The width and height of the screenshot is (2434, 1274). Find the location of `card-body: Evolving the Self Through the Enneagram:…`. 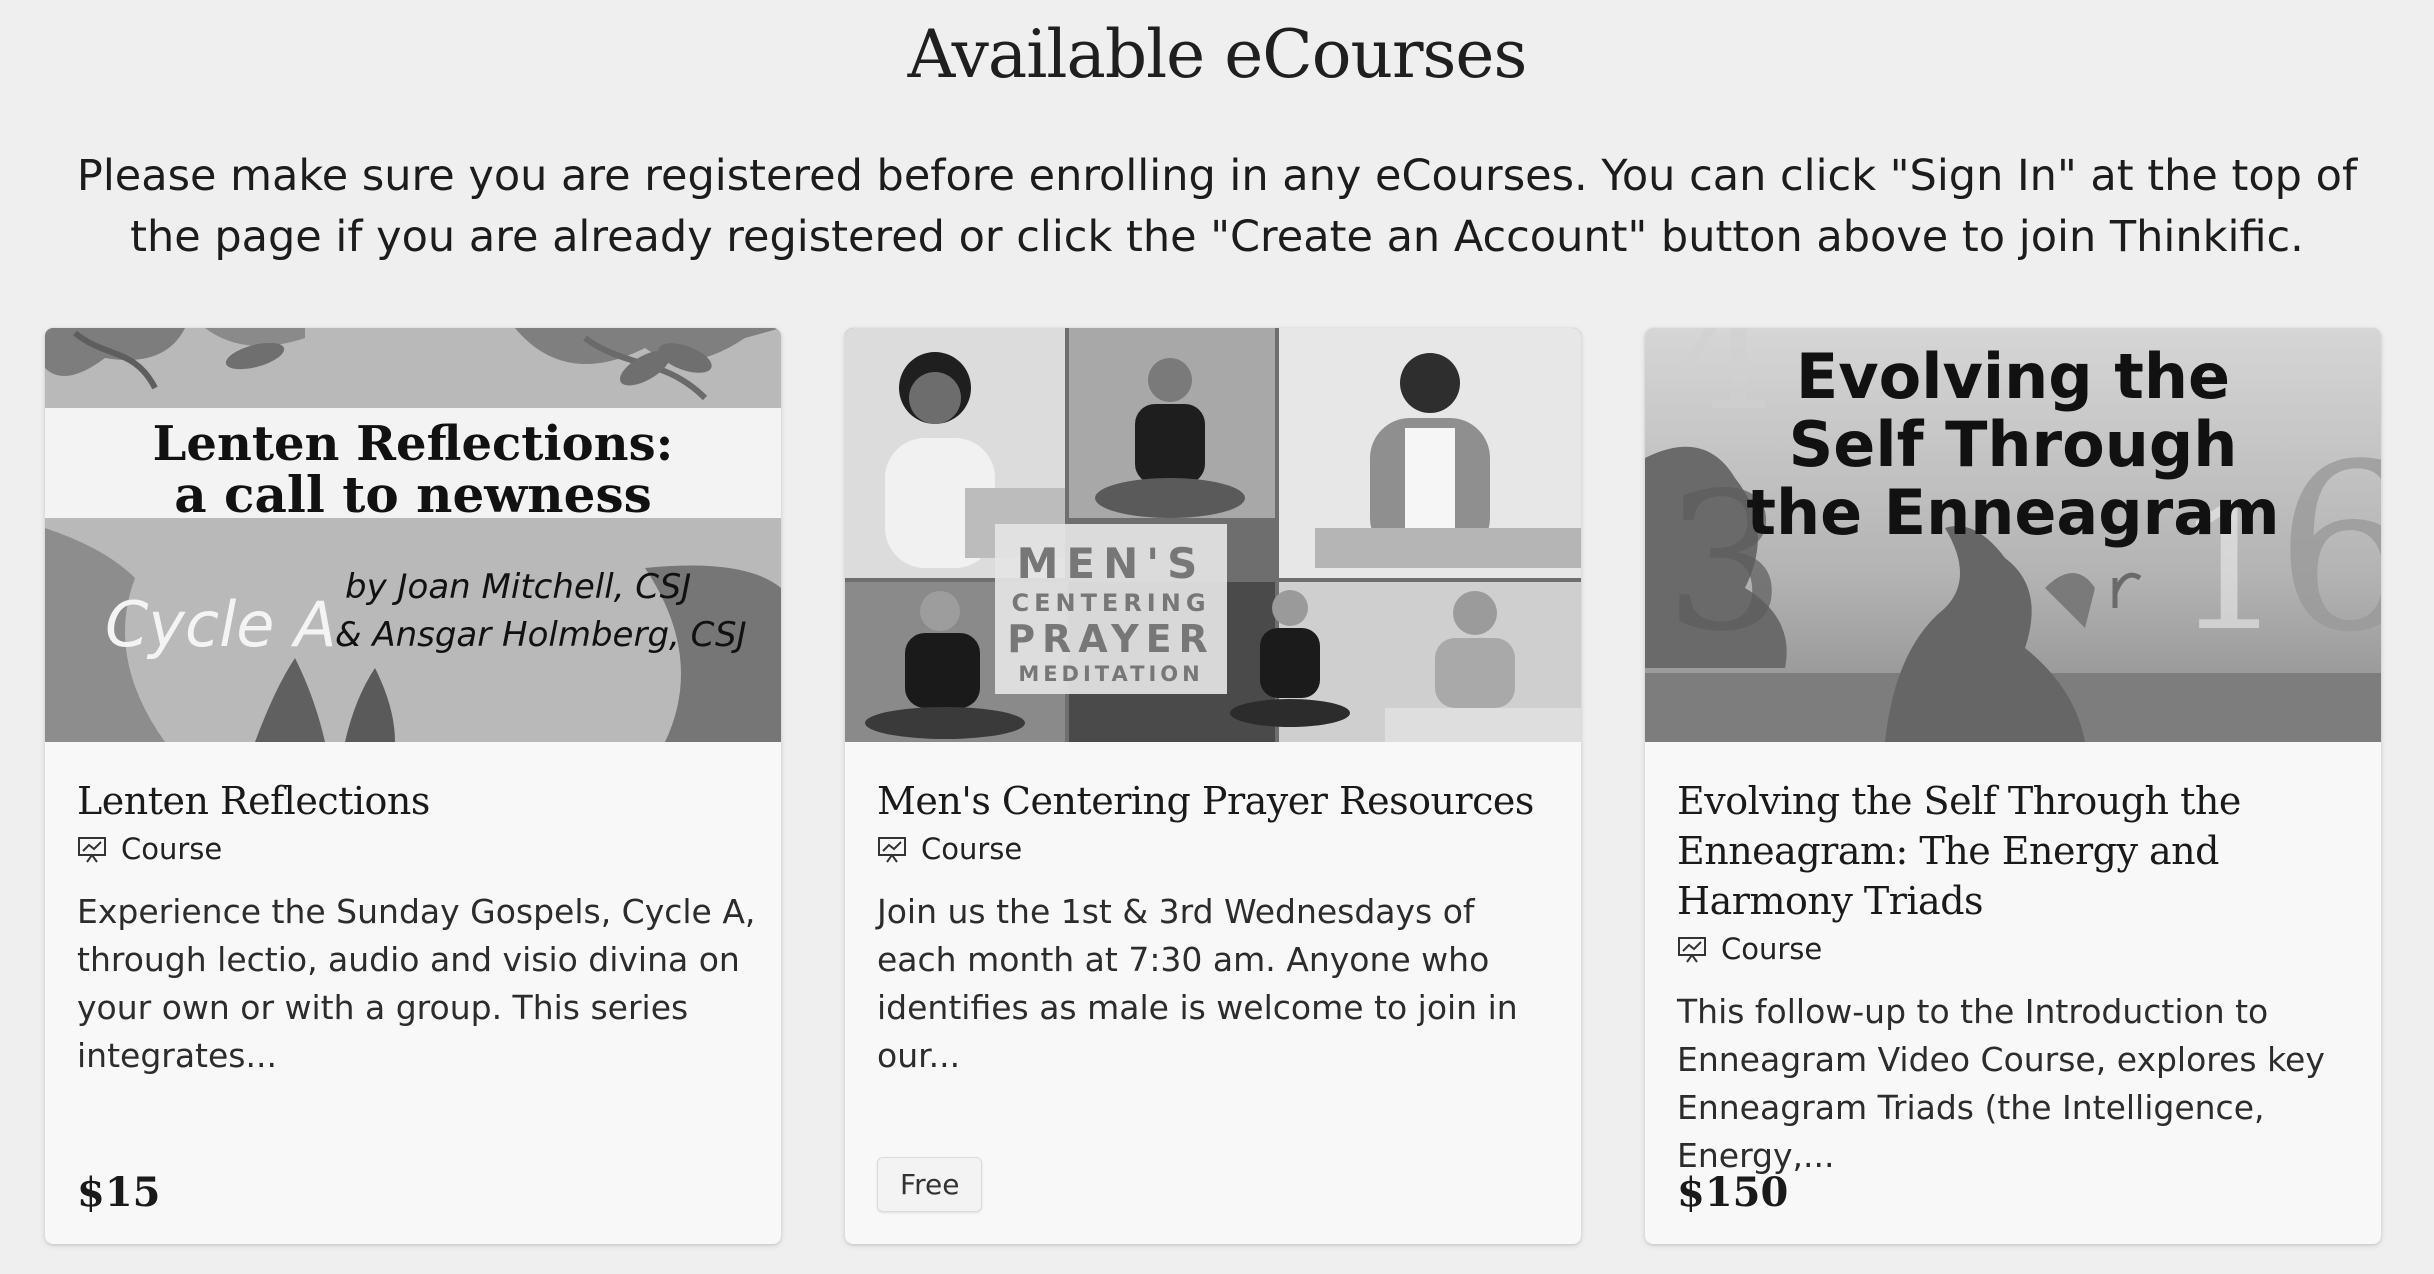

card-body: Evolving the Self Through the Enneagram:… is located at coordinates (2017, 978).